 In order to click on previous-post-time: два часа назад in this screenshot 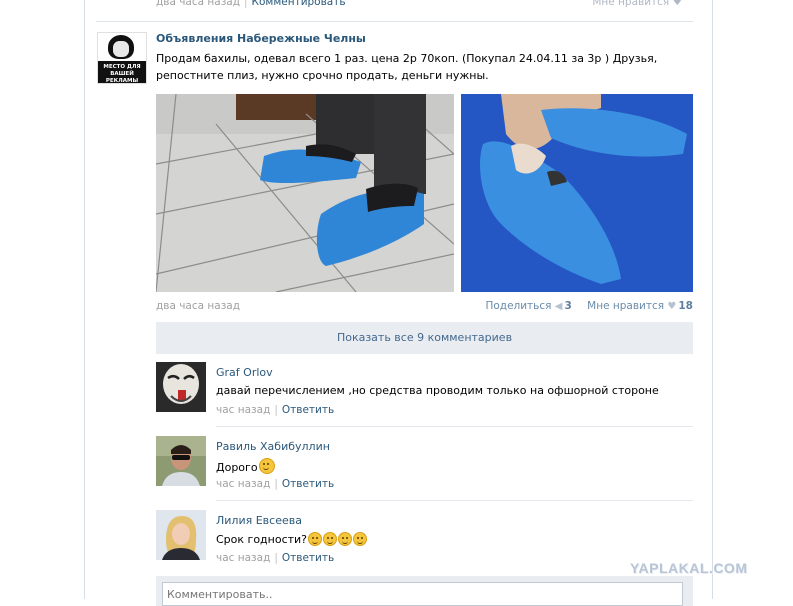, I will do `click(198, 4)`.